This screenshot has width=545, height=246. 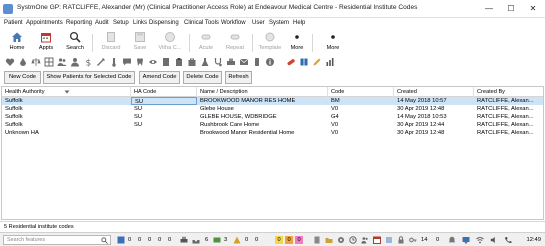 What do you see at coordinates (218, 62) in the screenshot?
I see `stethoscope-icon` at bounding box center [218, 62].